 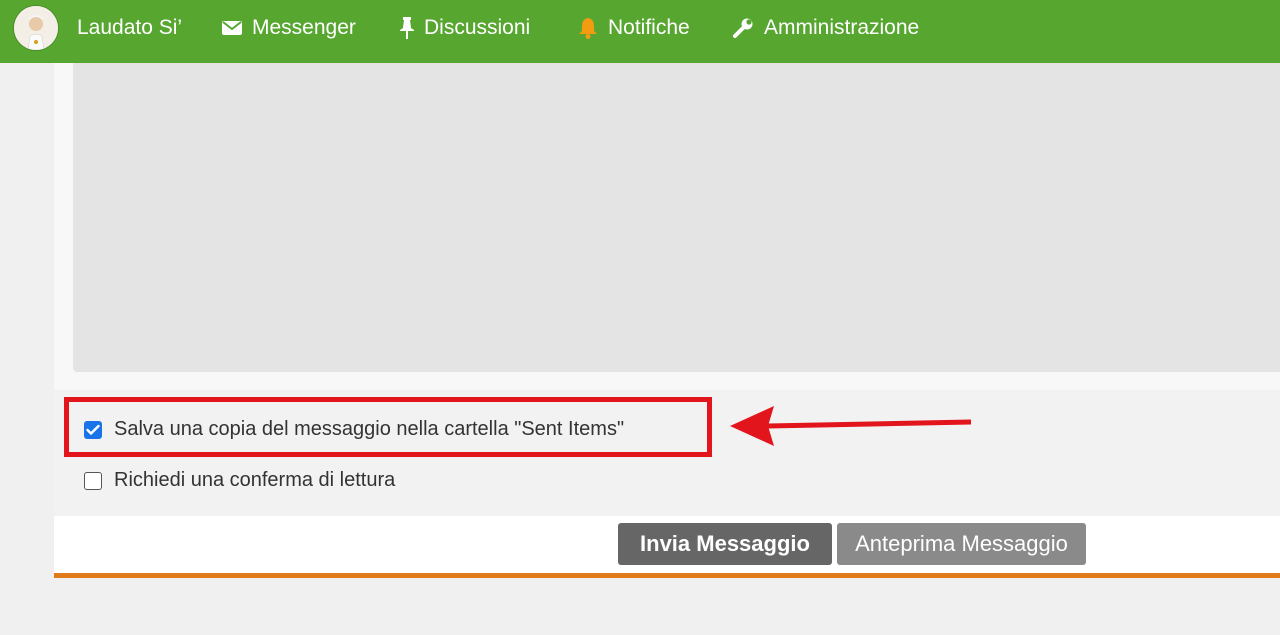 I want to click on send-message-button: Invia Messaggio, so click(x=725, y=544).